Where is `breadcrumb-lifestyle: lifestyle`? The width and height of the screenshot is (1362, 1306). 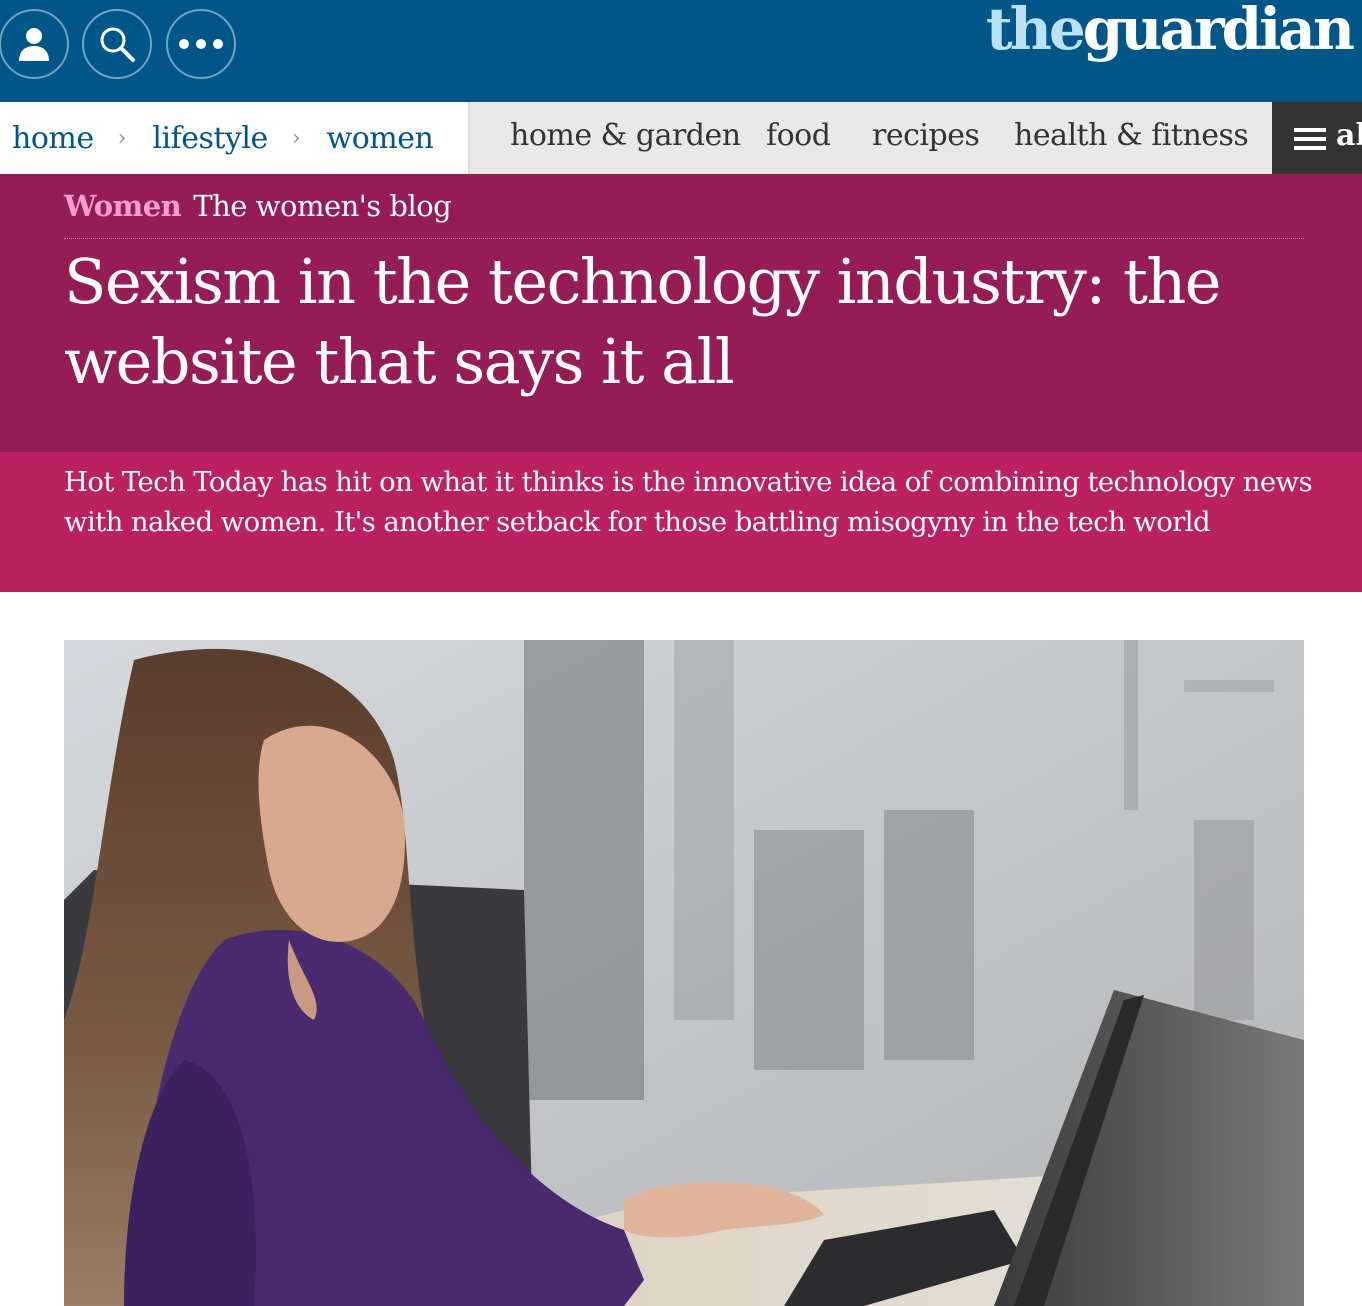 breadcrumb-lifestyle: lifestyle is located at coordinates (210, 138).